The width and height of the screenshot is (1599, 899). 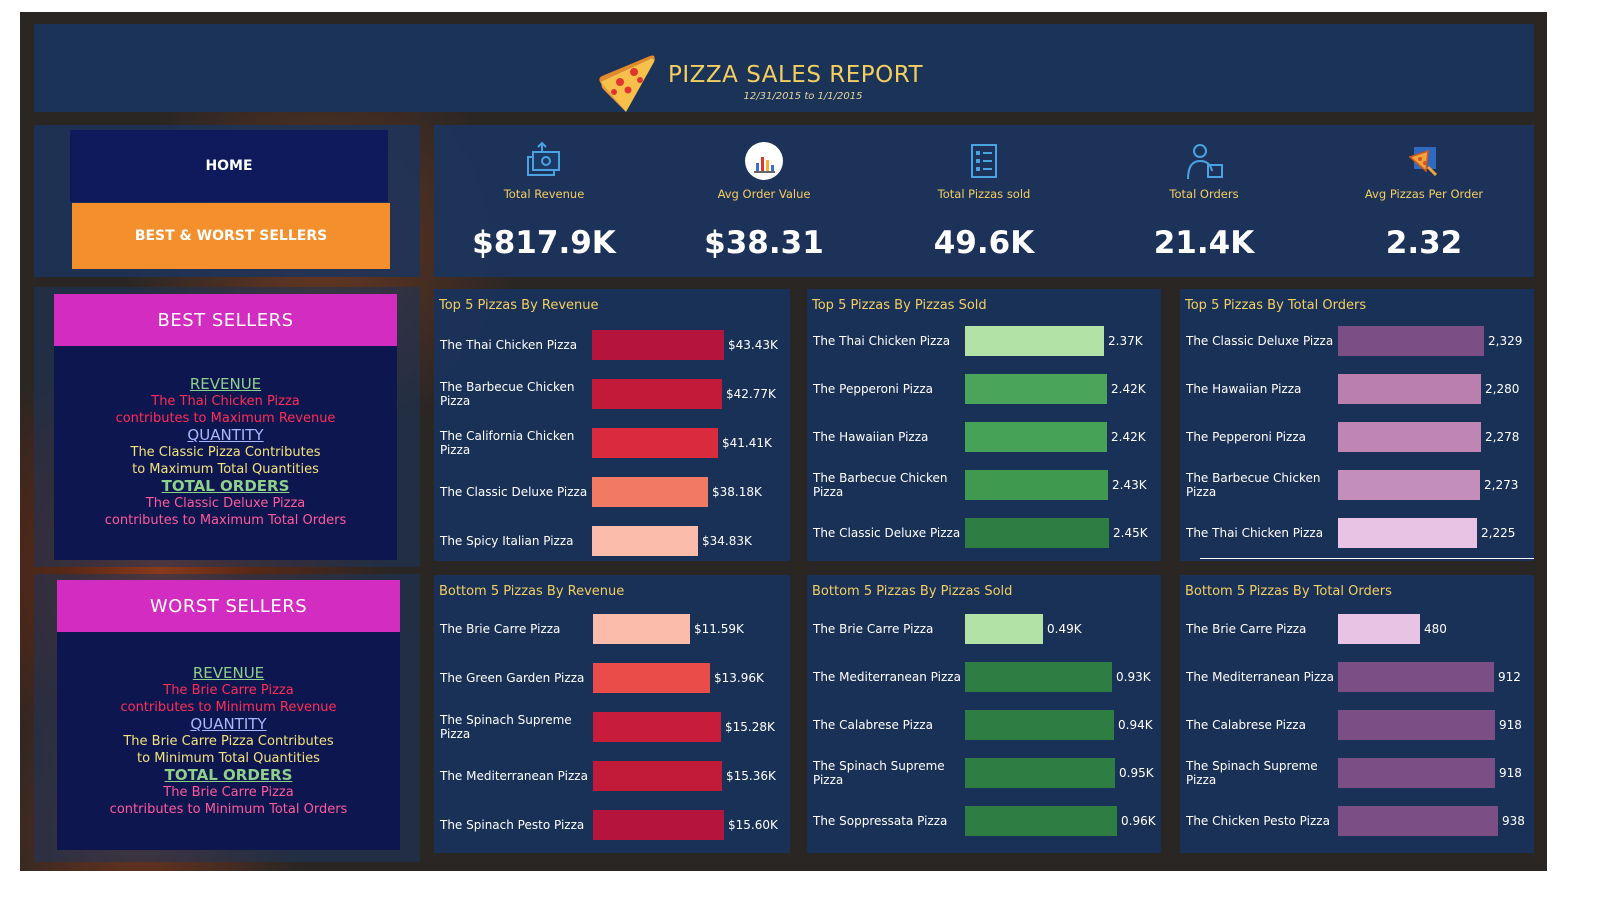 I want to click on worst-quantity-line1: The Brie Carre Pizza Contributes, so click(x=228, y=741).